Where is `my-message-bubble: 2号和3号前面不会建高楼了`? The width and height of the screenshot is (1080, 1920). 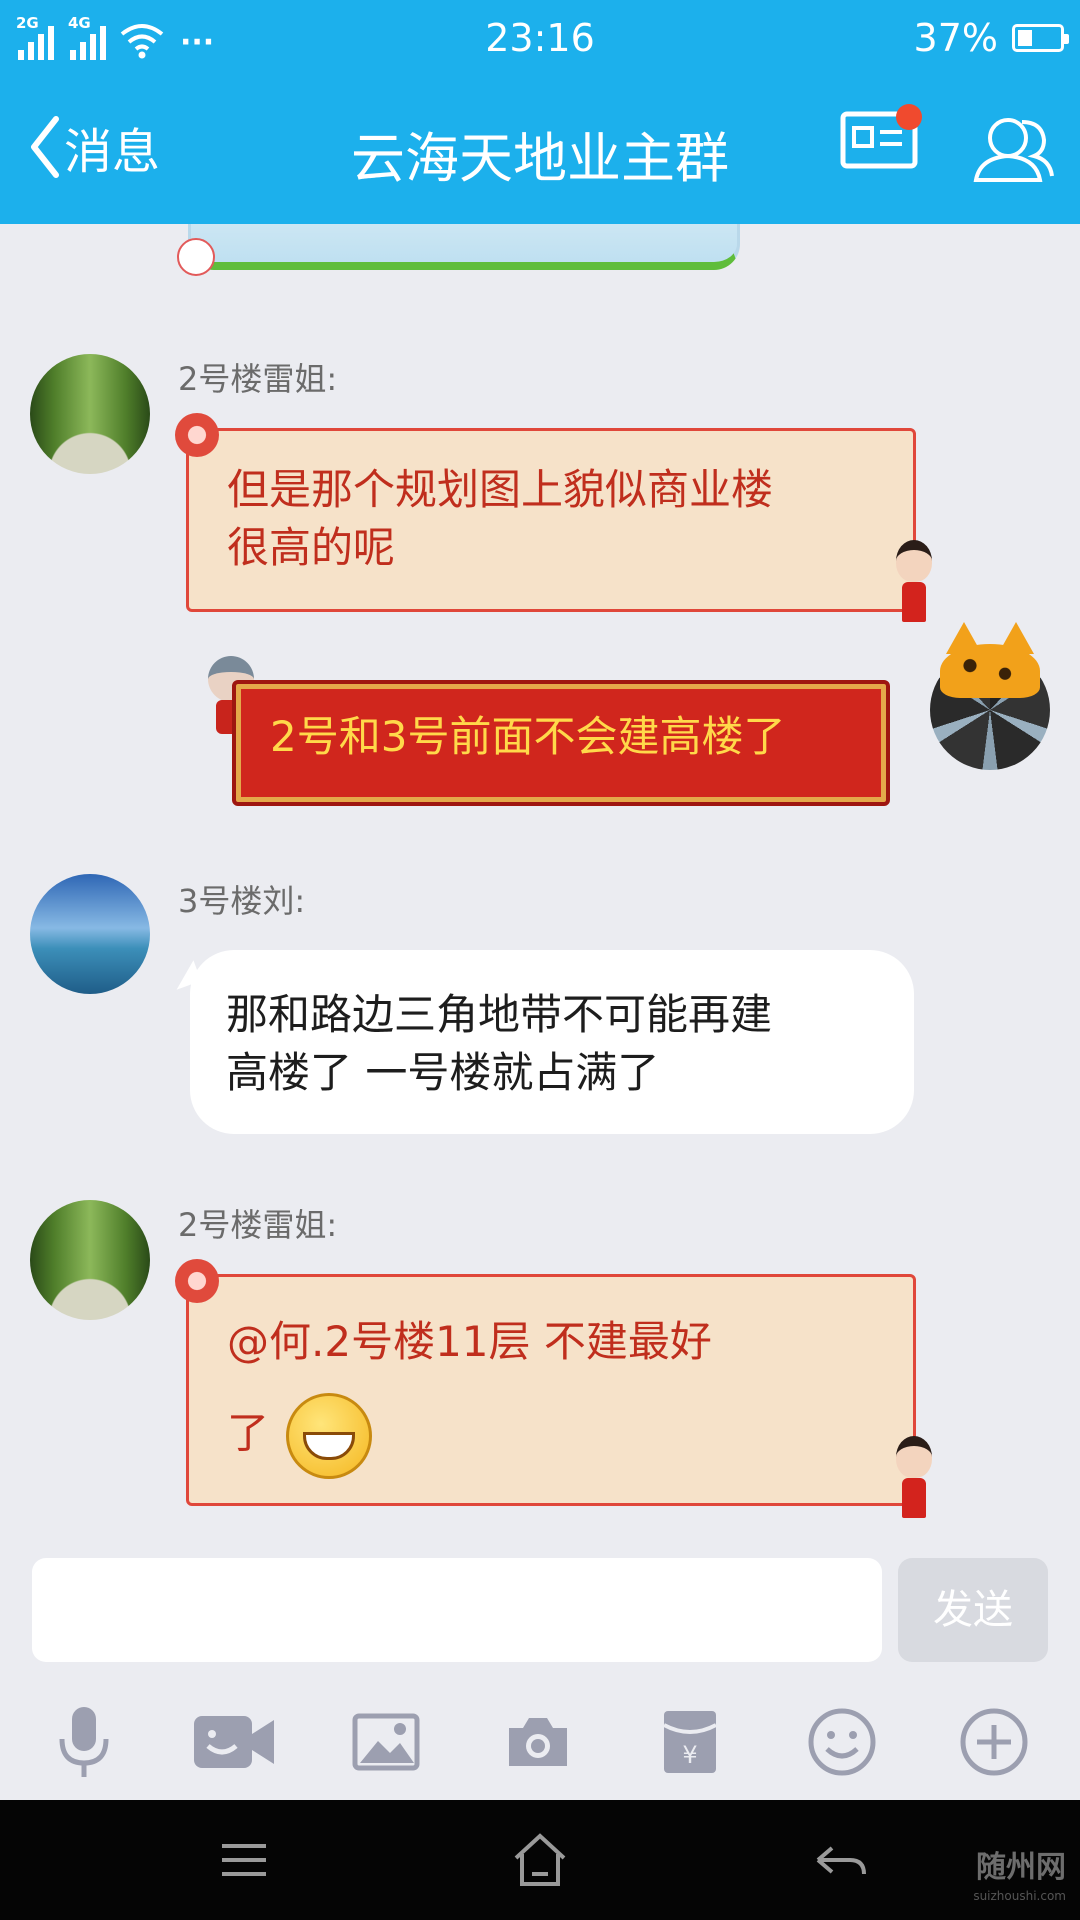 my-message-bubble: 2号和3号前面不会建高楼了 is located at coordinates (561, 743).